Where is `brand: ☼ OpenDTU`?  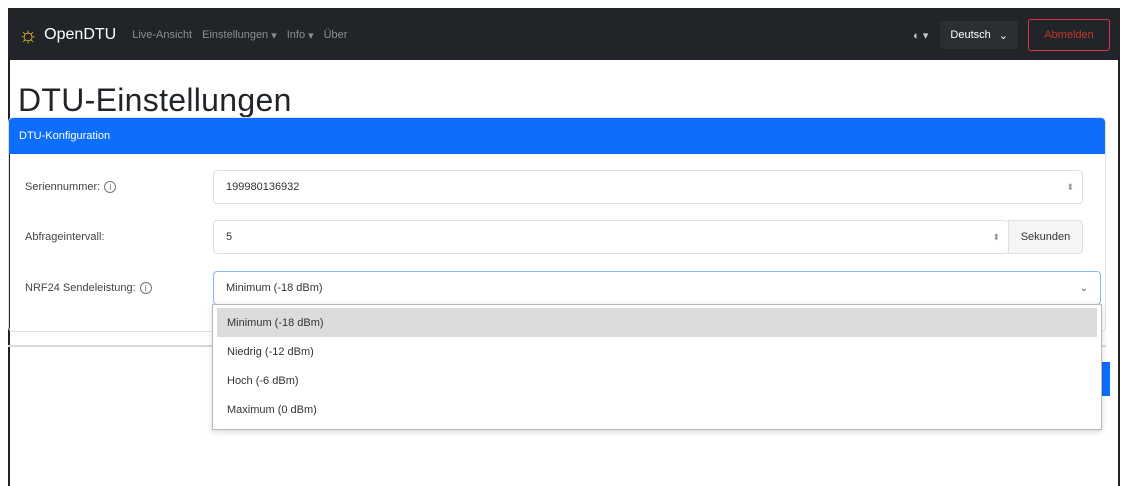
brand: ☼ OpenDTU is located at coordinates (67, 35).